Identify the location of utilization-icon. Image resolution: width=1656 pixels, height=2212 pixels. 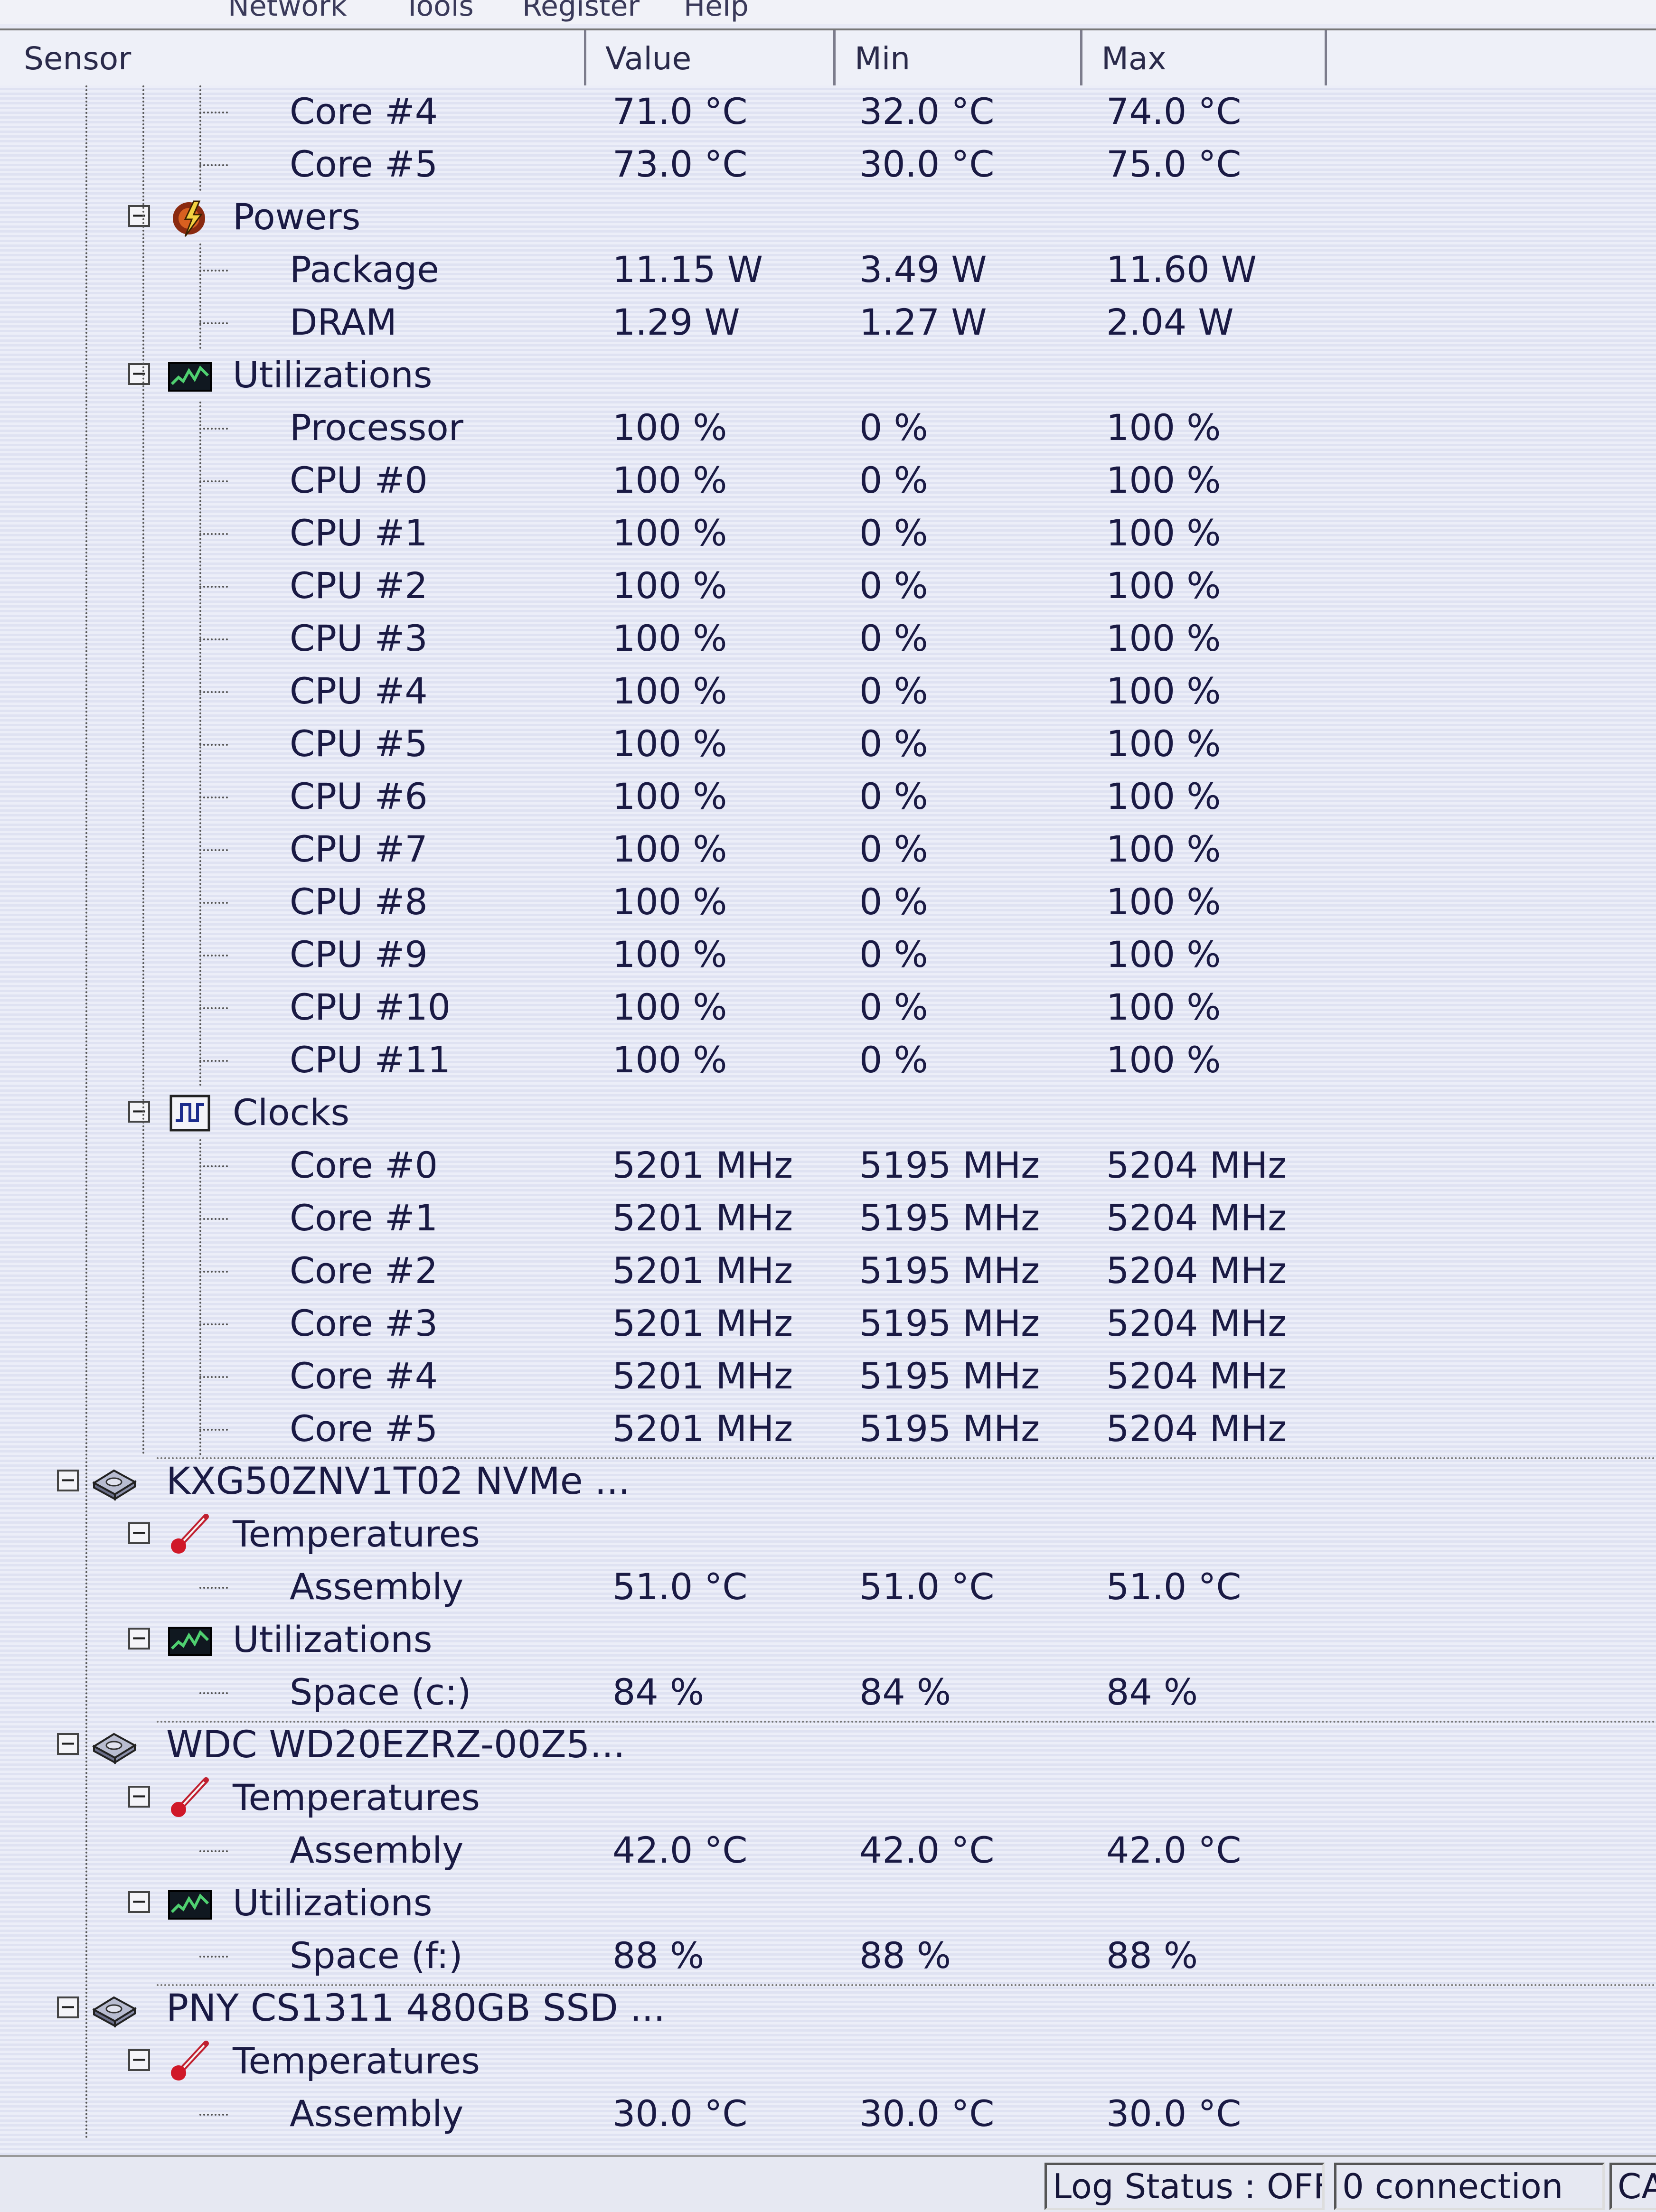
(190, 1639).